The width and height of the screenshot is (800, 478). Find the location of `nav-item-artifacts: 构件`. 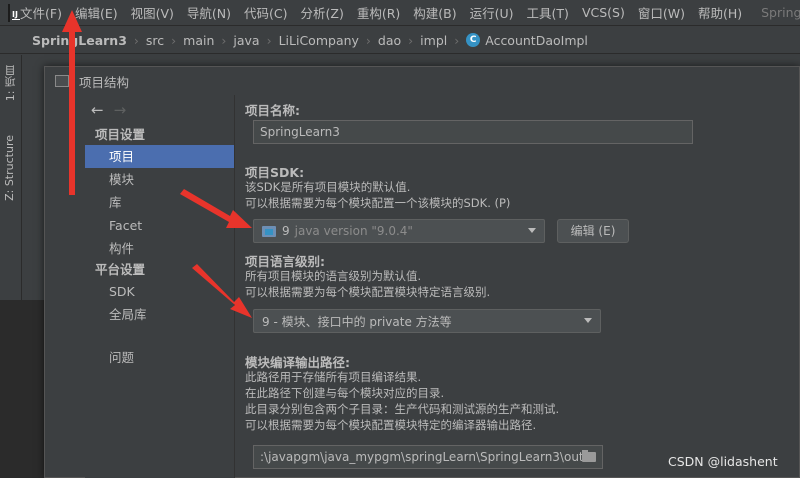

nav-item-artifacts: 构件 is located at coordinates (159, 248).